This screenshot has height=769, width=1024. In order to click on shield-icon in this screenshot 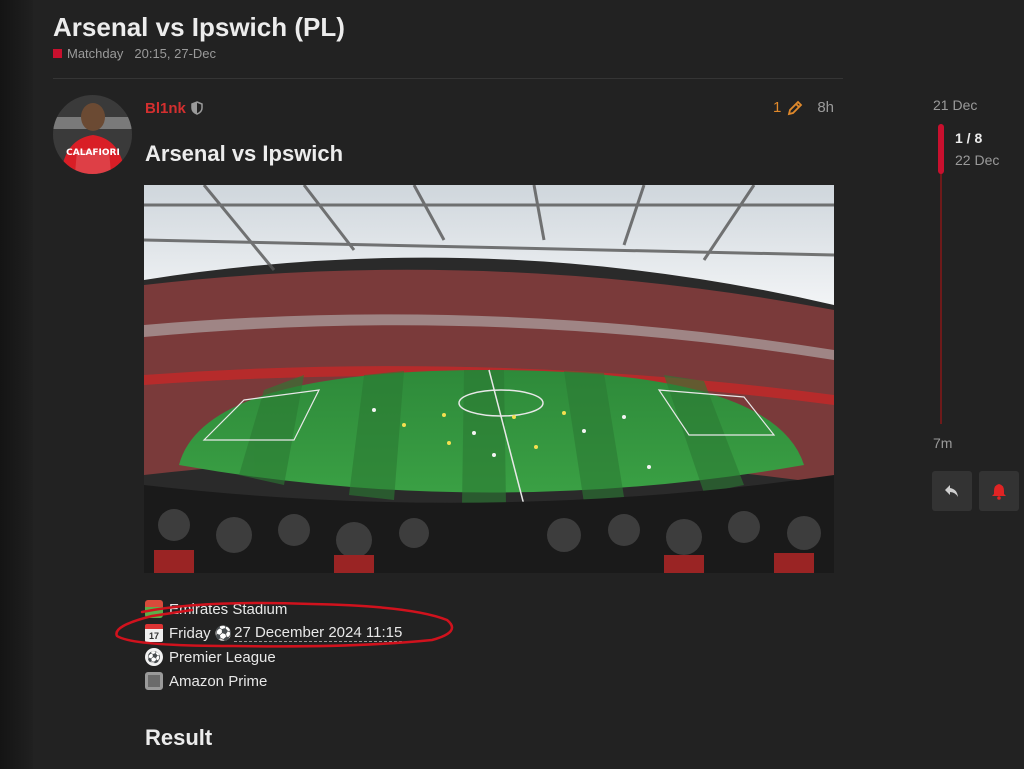, I will do `click(197, 108)`.